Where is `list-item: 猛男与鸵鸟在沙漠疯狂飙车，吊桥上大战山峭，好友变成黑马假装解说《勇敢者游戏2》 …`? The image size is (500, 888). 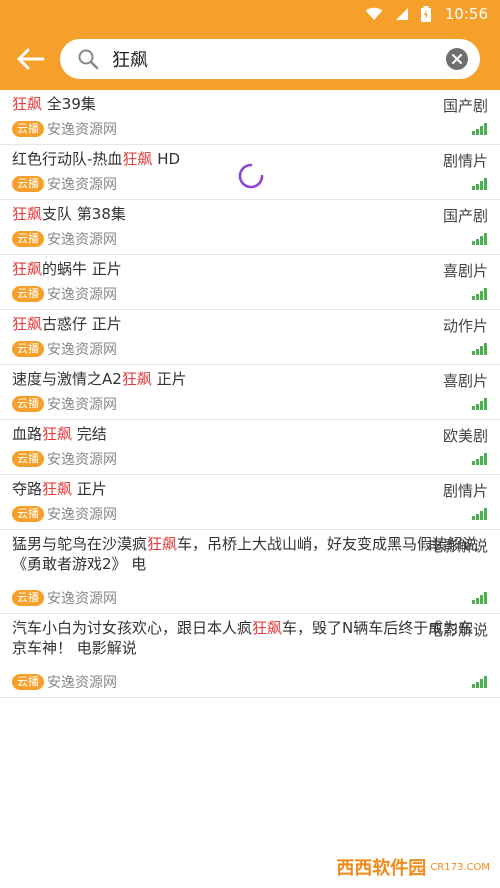 list-item: 猛男与鸵鸟在沙漠疯狂飙车，吊桥上大战山峭，好友变成黑马假装解说《勇敢者游戏2》 … is located at coordinates (250, 572).